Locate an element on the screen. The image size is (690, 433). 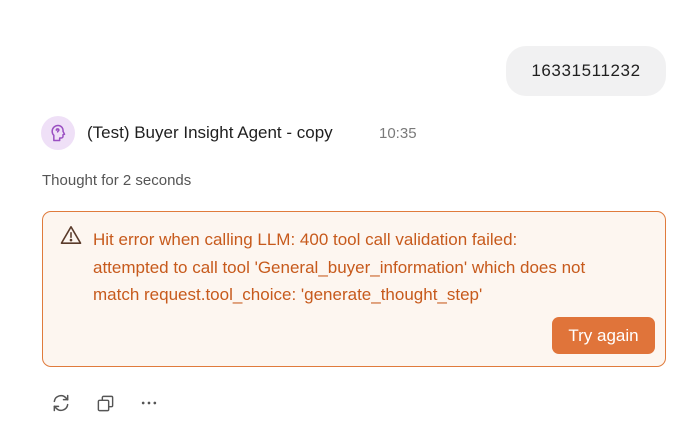
user-message-text: 16331511232 is located at coordinates (586, 70).